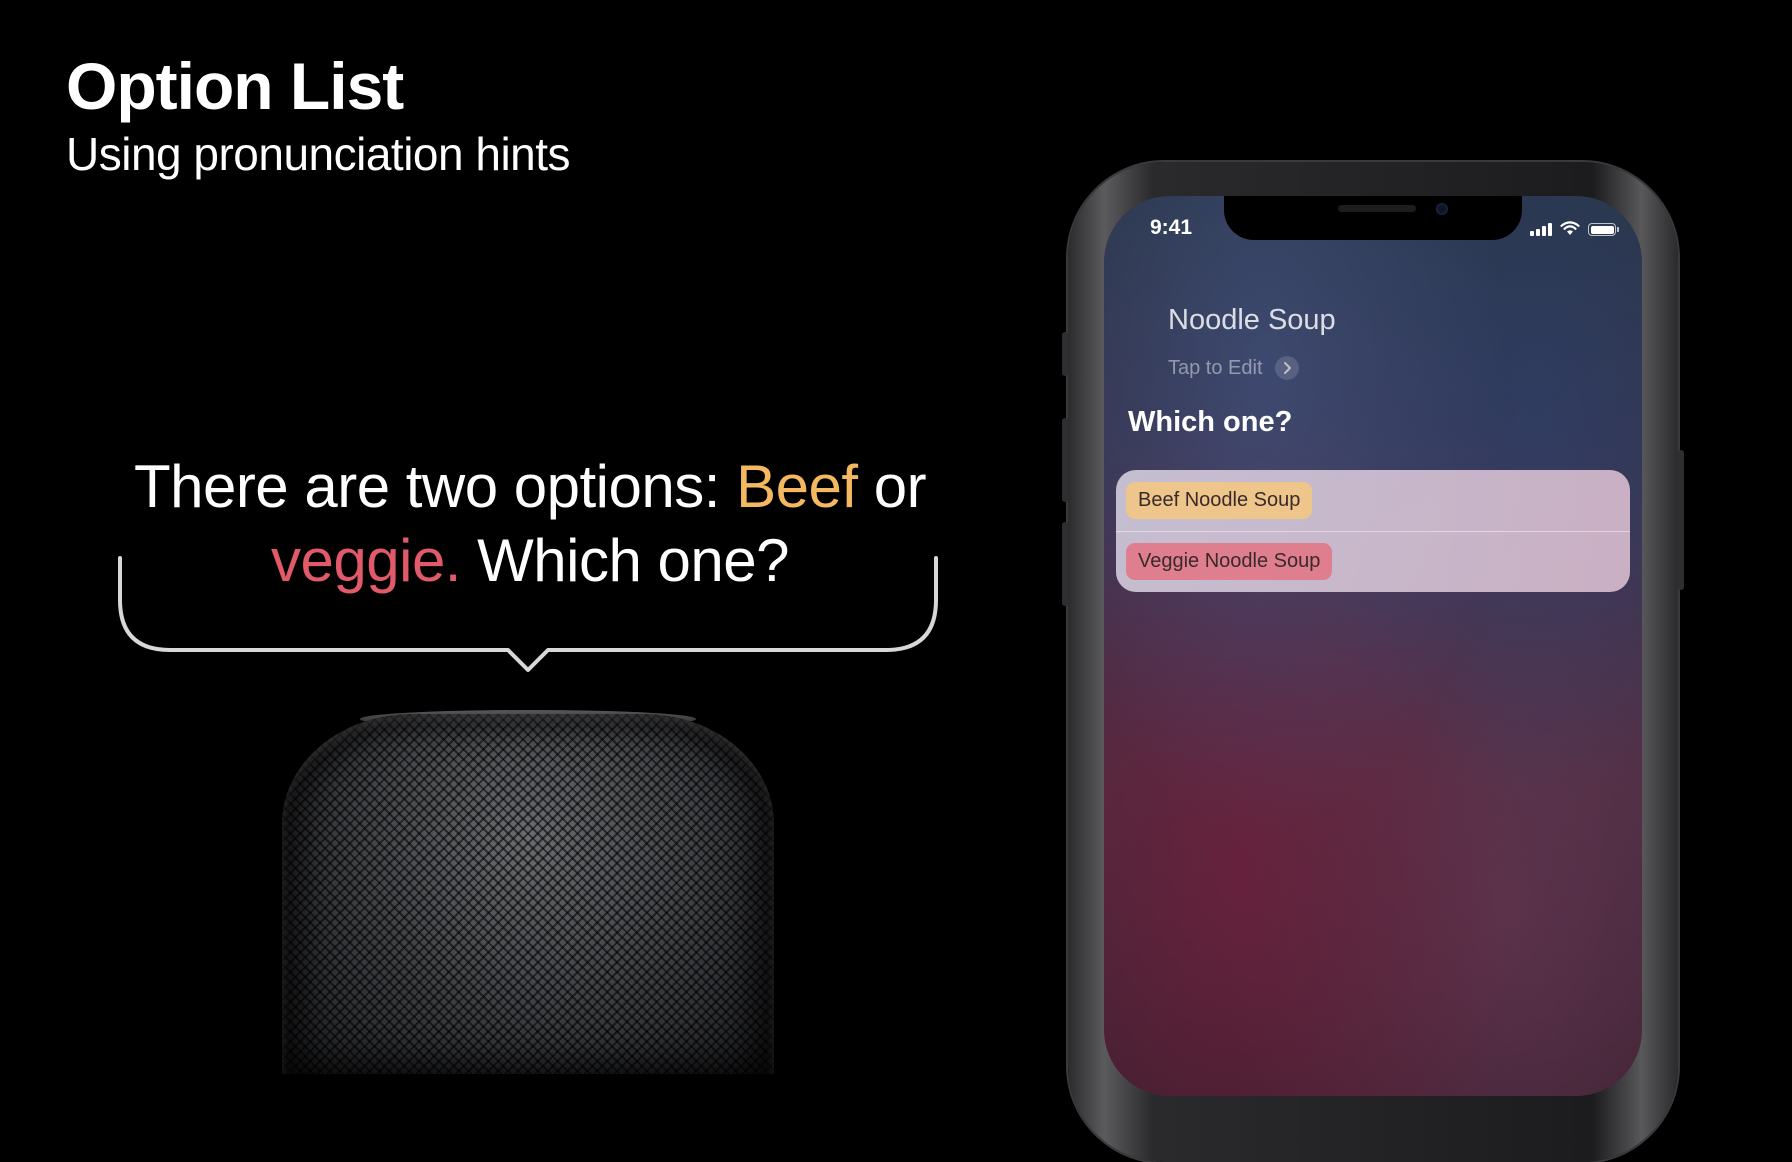 This screenshot has height=1162, width=1792. I want to click on speech-text-part: There are two options:, so click(435, 486).